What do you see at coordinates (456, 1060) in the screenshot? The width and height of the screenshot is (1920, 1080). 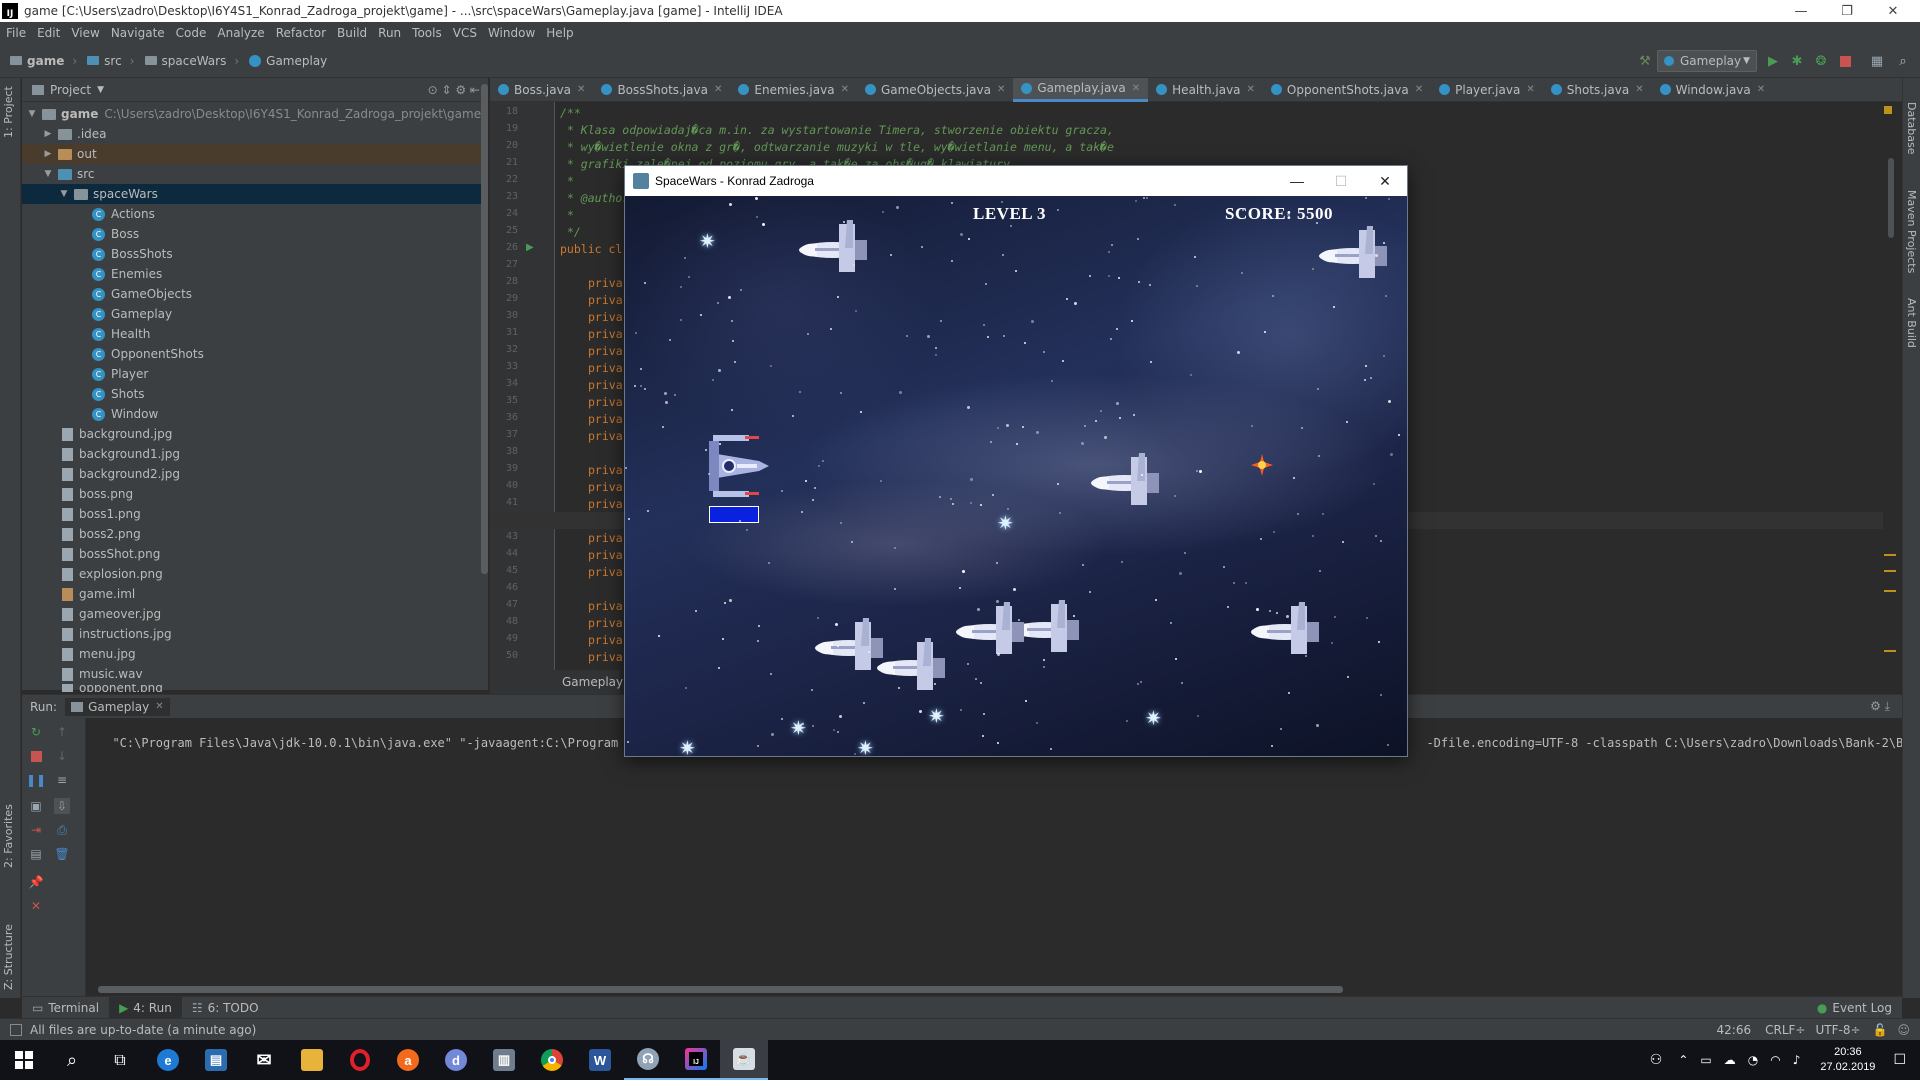 I see `discord-button: d` at bounding box center [456, 1060].